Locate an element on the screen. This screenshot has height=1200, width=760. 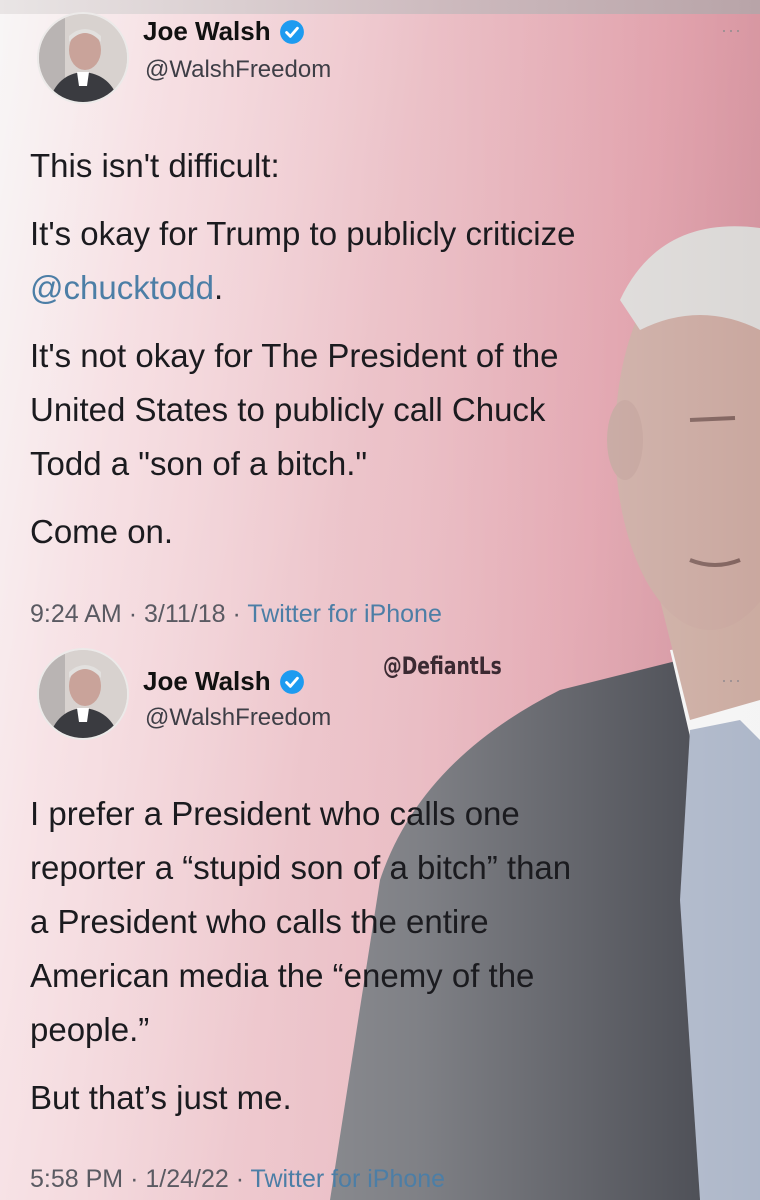
tweet-paragraph: Come on. is located at coordinates (102, 531).